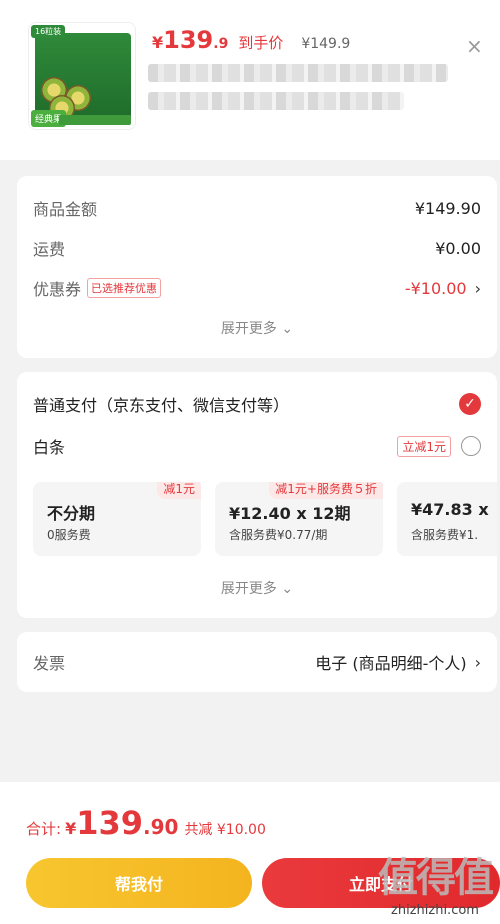 The width and height of the screenshot is (500, 924). What do you see at coordinates (391, 663) in the screenshot?
I see `invoice-value: 电子 (商品明细-个人)` at bounding box center [391, 663].